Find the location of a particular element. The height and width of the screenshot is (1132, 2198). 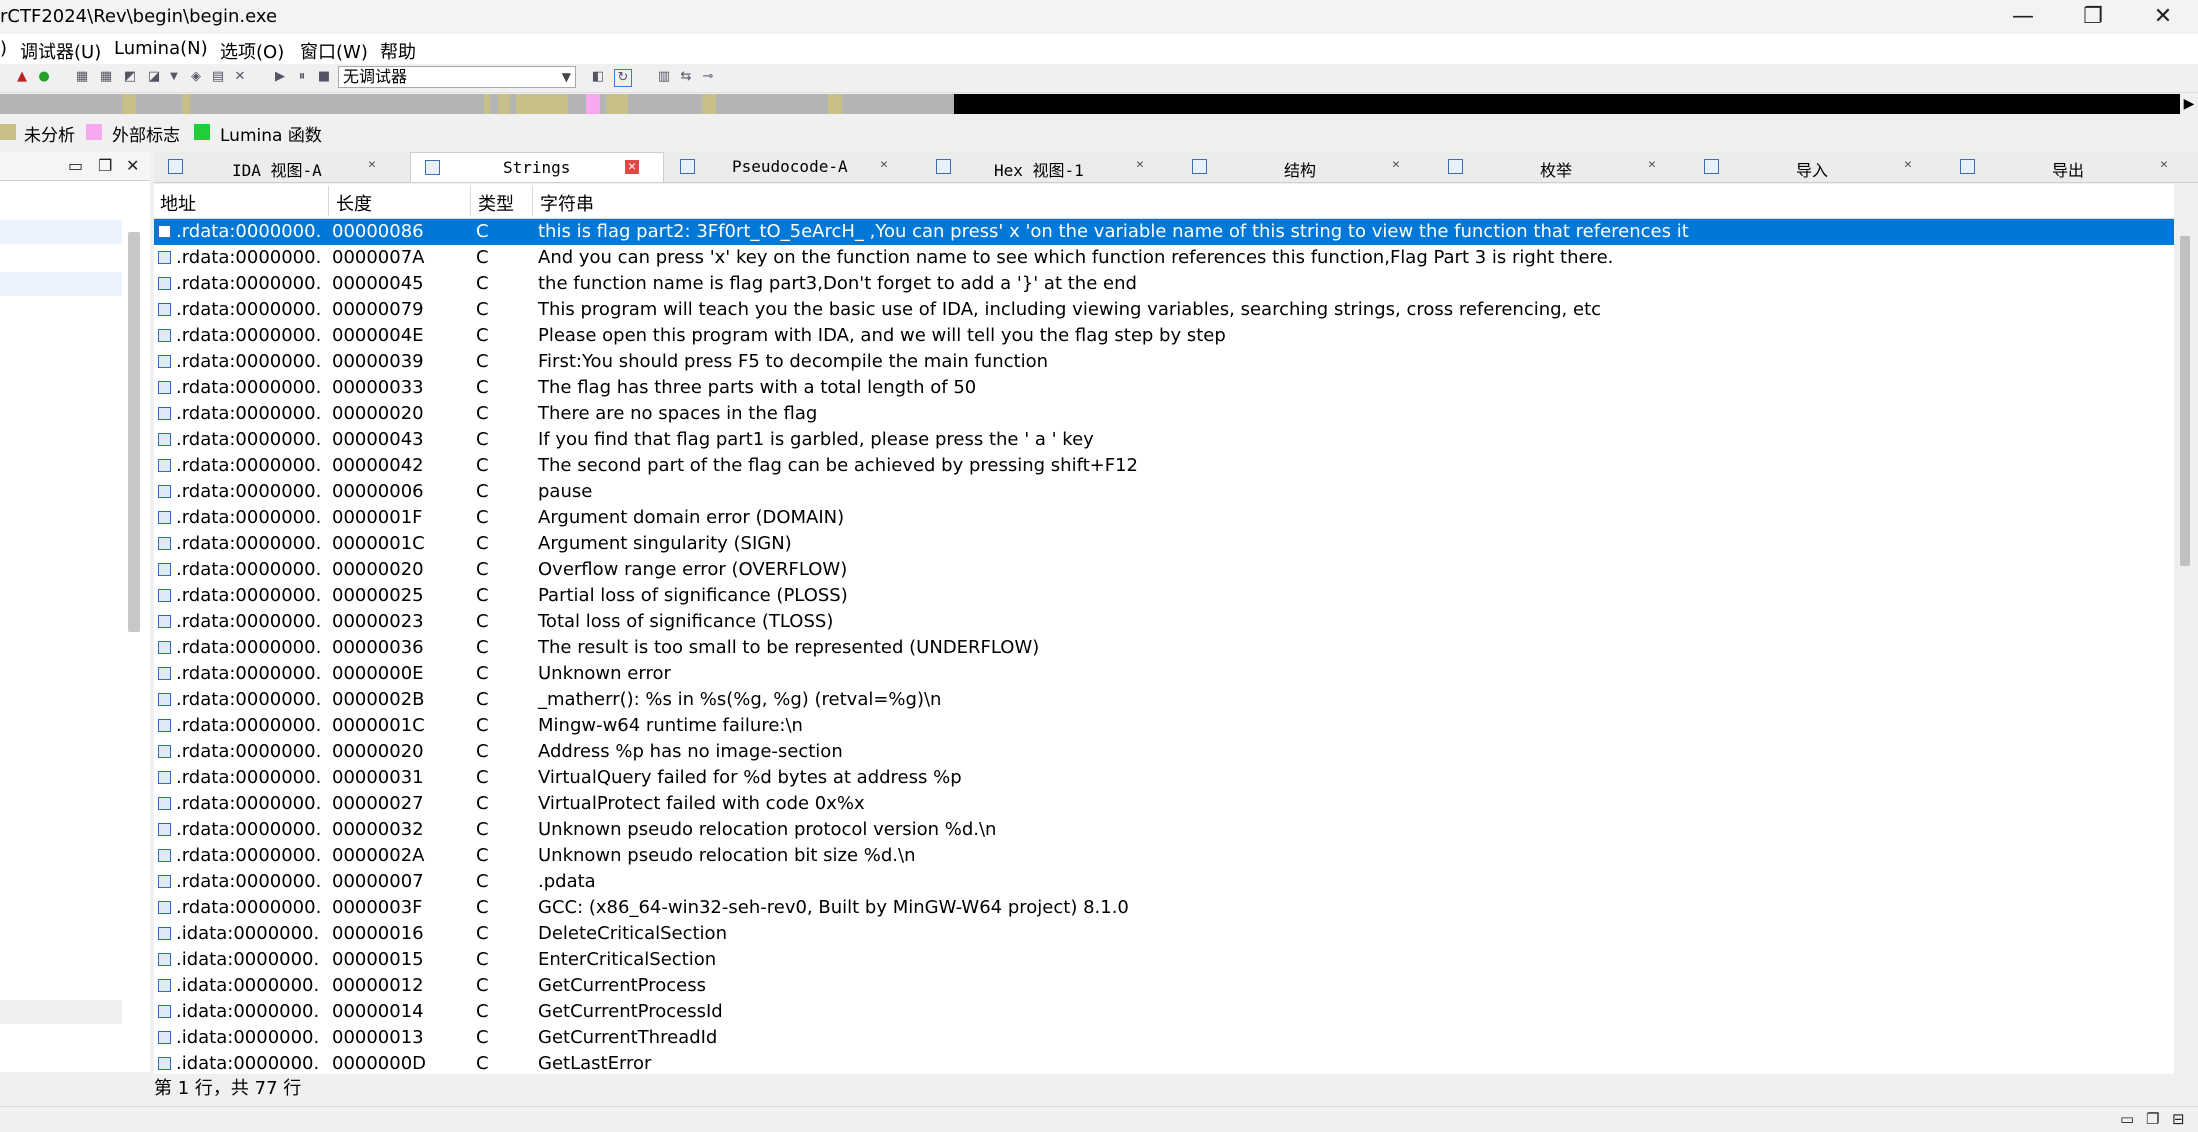

pause-debug-icon: ⏸ is located at coordinates (302, 77).